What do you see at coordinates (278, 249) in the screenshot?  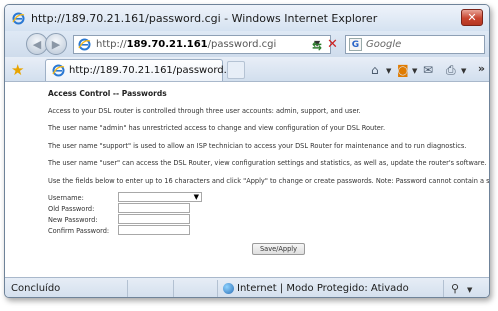 I see `save-apply-button: Save/Apply` at bounding box center [278, 249].